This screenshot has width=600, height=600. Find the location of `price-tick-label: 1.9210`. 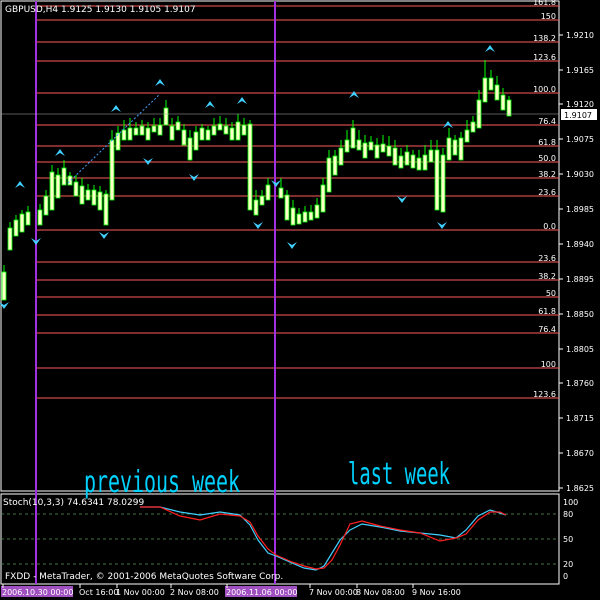

price-tick-label: 1.9210 is located at coordinates (580, 35).